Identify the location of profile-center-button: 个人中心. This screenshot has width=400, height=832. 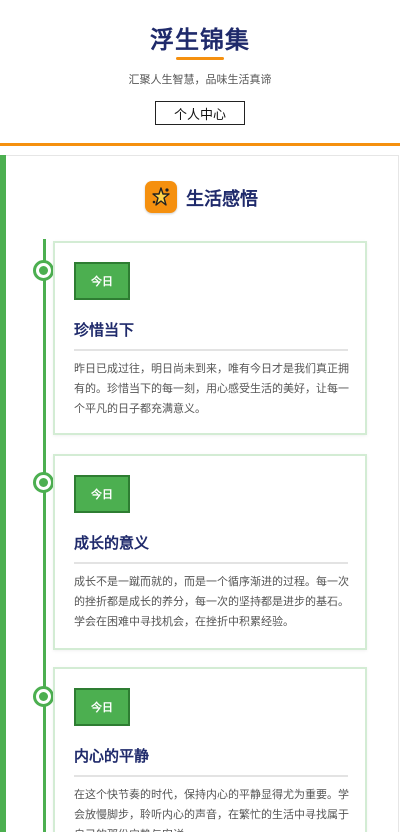
(200, 113).